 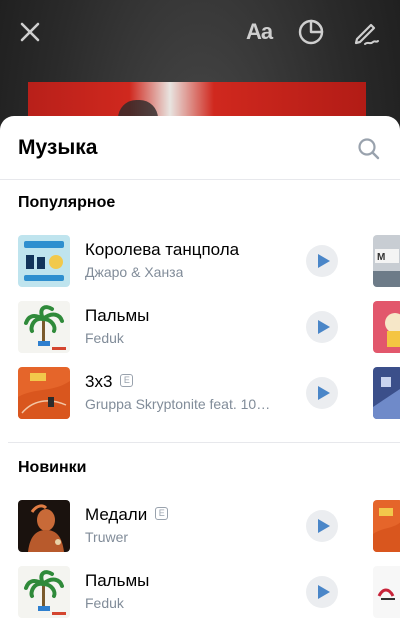 What do you see at coordinates (134, 272) in the screenshot?
I see `track-artist: Джаро & Ханза` at bounding box center [134, 272].